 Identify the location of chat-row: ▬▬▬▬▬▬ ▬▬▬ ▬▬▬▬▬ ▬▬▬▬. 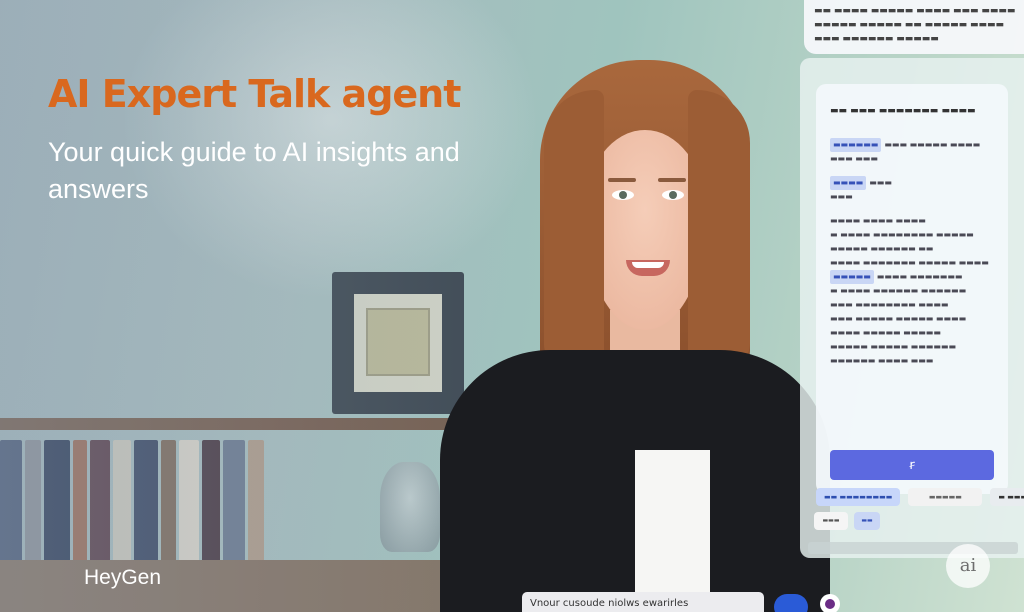
(914, 145).